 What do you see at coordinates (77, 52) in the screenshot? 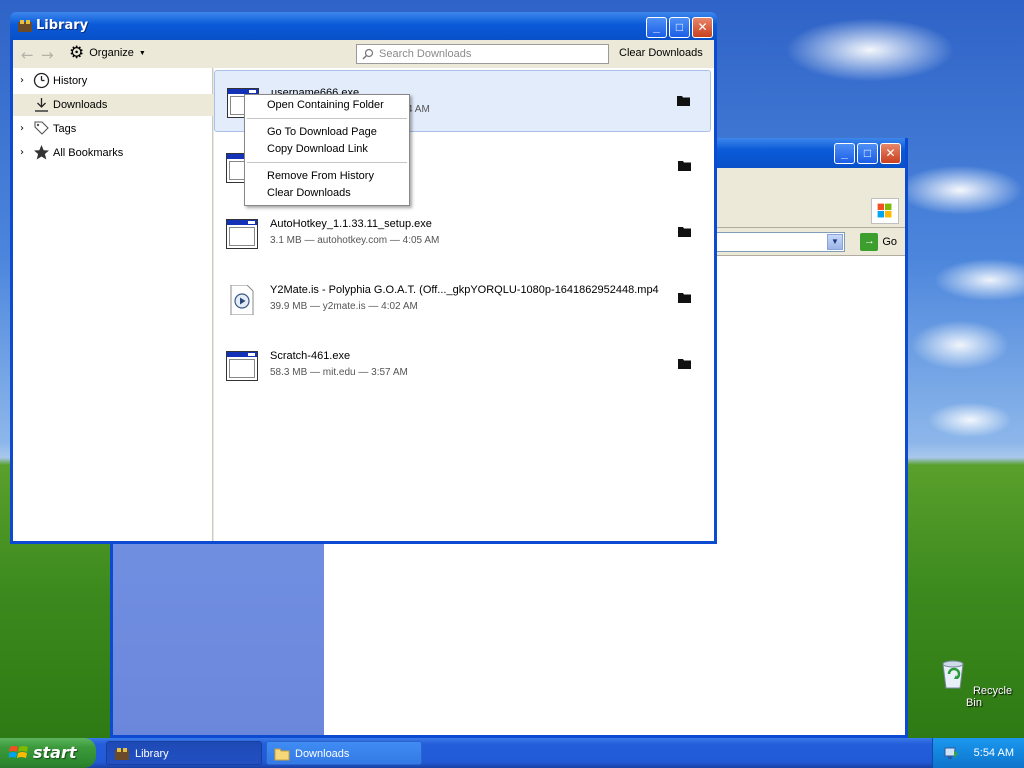
I see `gear-icon: ⚙` at bounding box center [77, 52].